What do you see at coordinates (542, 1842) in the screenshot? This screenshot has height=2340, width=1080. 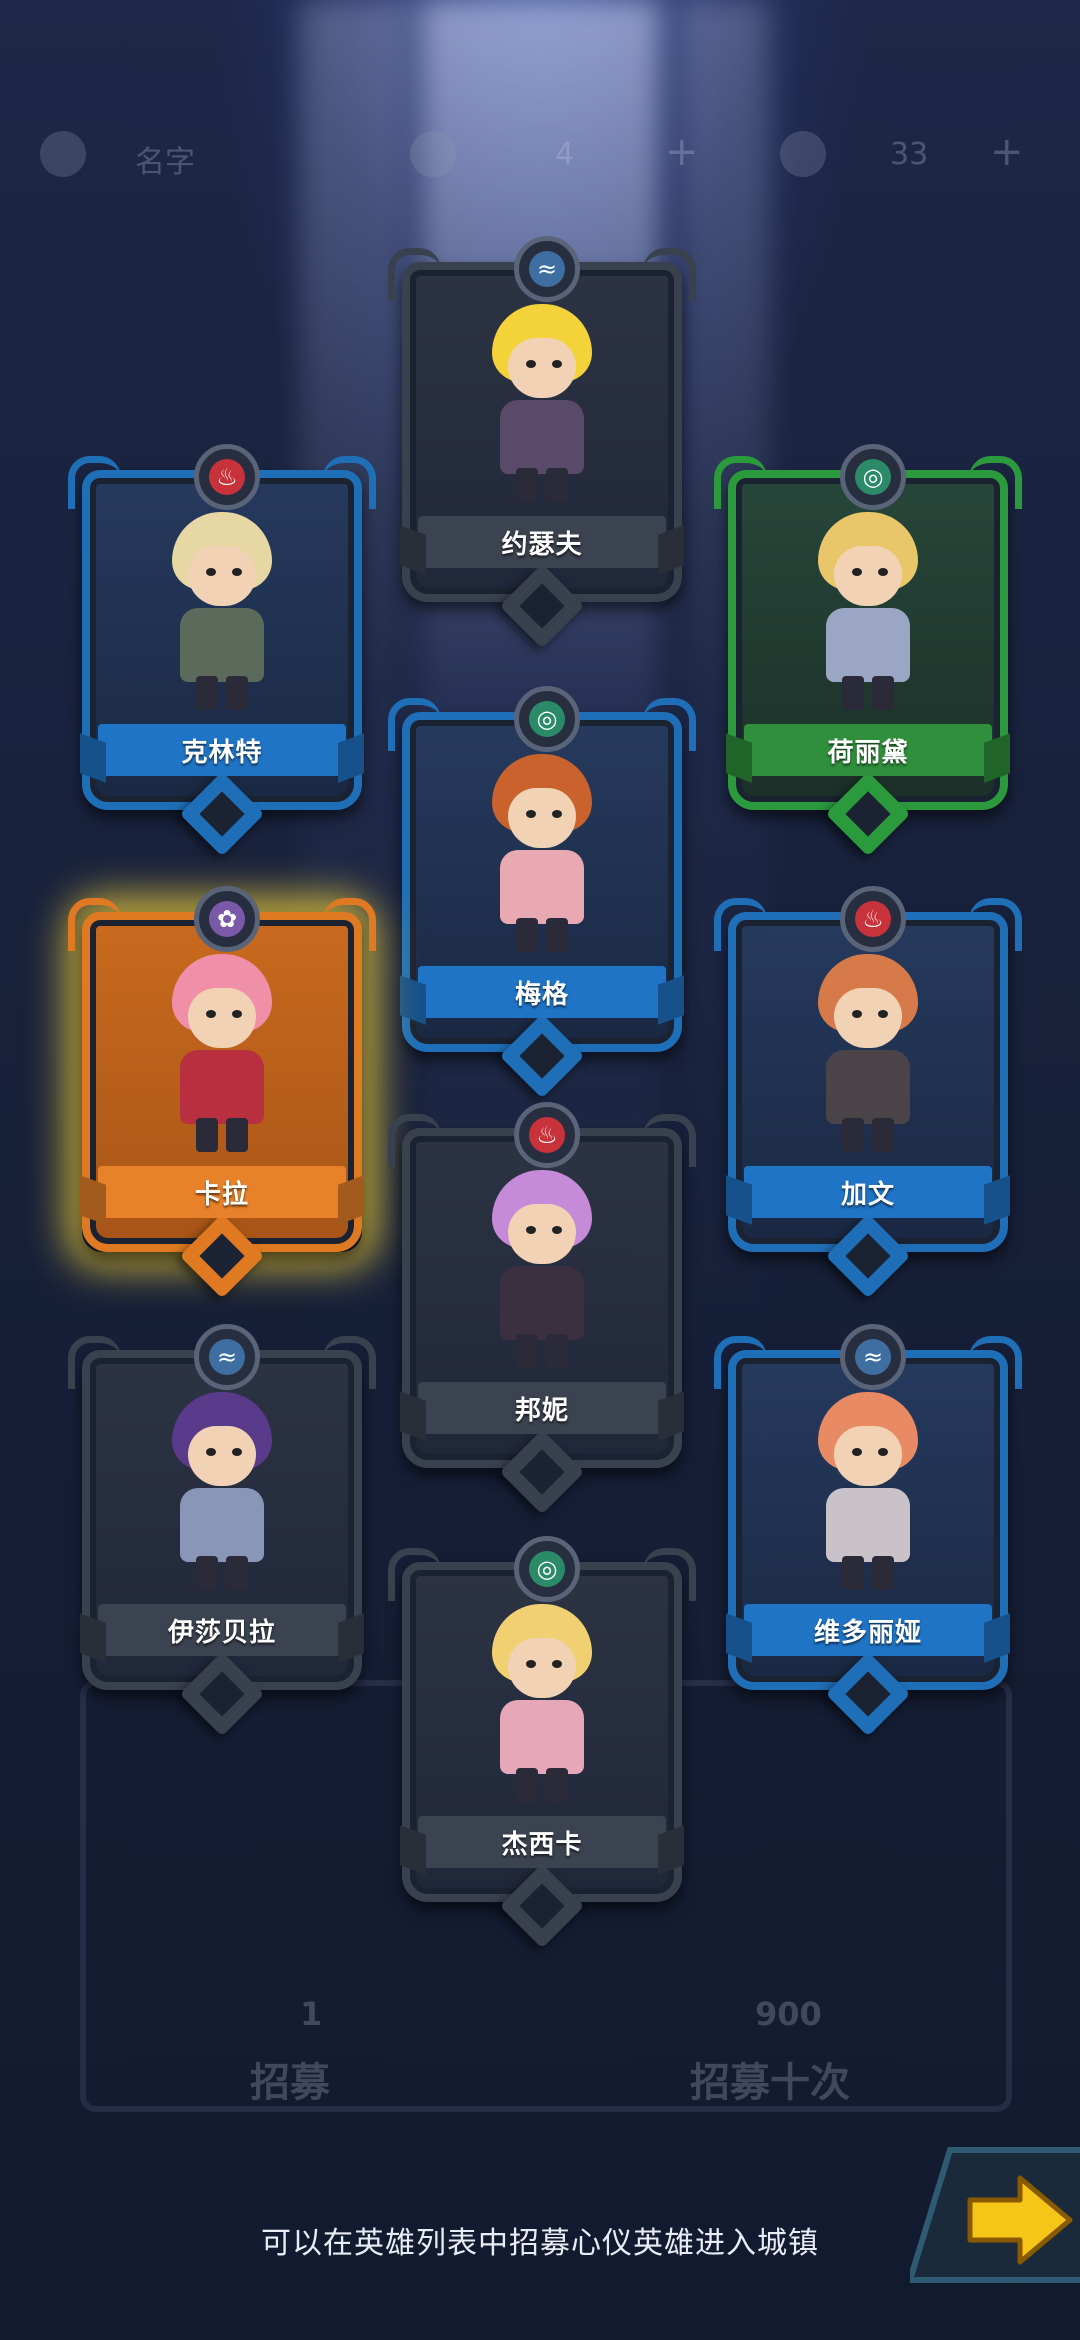 I see `hero-name: 杰西卡` at bounding box center [542, 1842].